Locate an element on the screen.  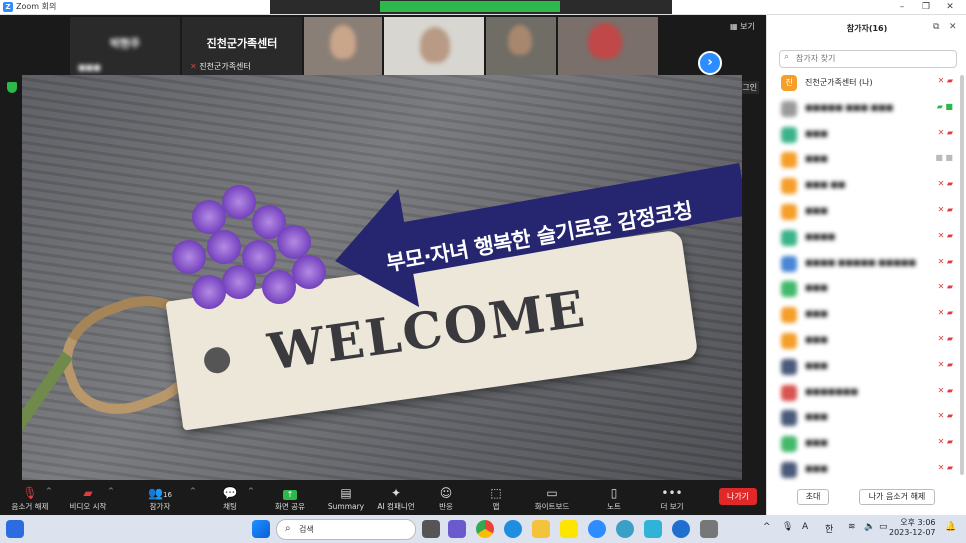
list-item: ■■■■ ■■■■■ ■■■■■ ✕ ▰ is located at coordinates (866, 265).